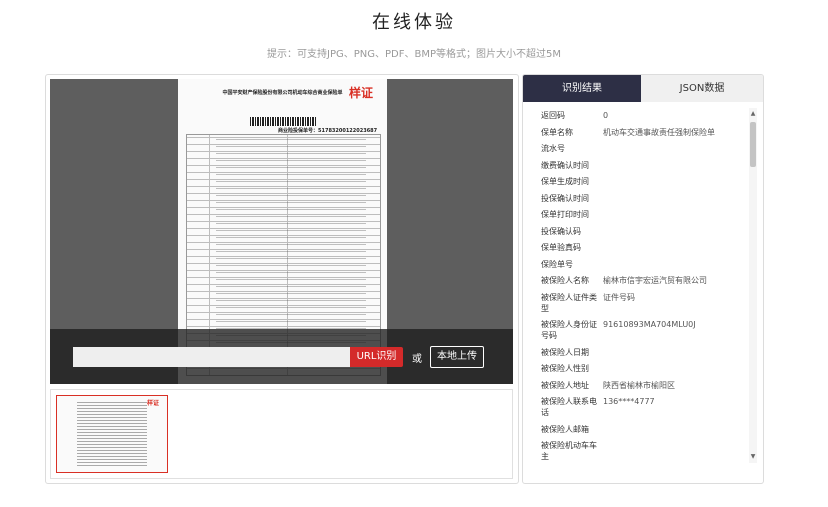  Describe the element at coordinates (655, 280) in the screenshot. I see `field-value: 榆林市信宇宏运汽贸有限公司` at that location.